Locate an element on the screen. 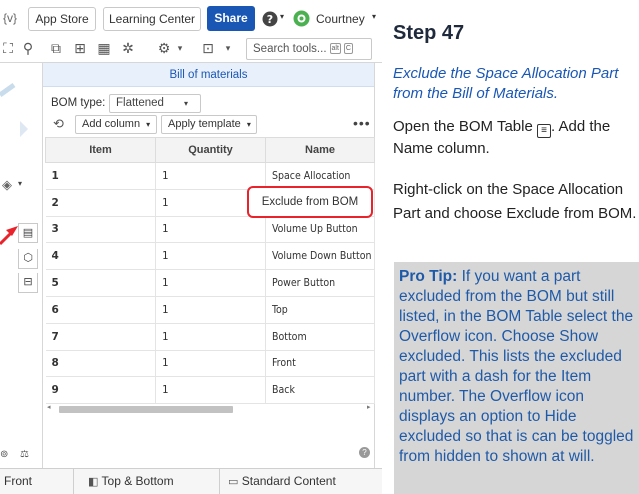 The width and height of the screenshot is (639, 494). cell-name: Top is located at coordinates (320, 310).